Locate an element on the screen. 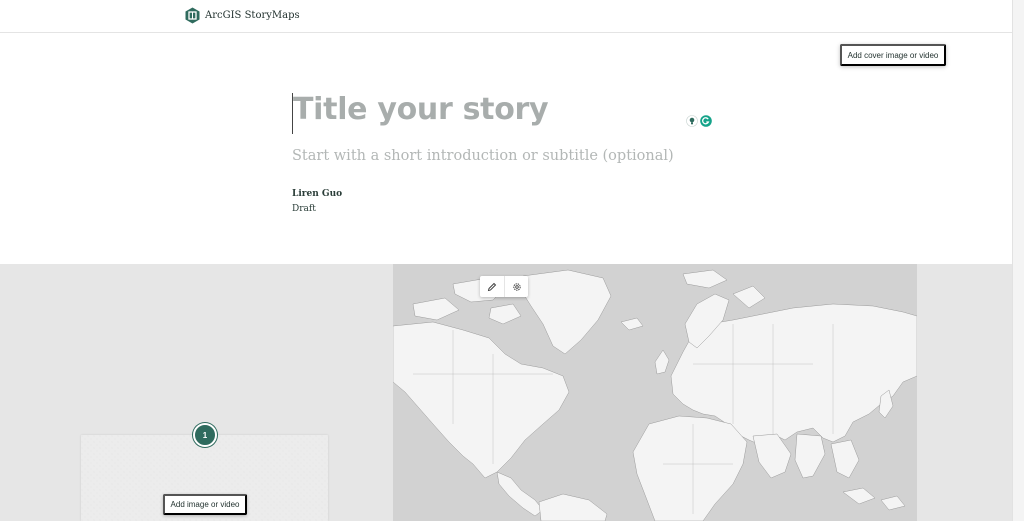  edit-map-button is located at coordinates (492, 286).